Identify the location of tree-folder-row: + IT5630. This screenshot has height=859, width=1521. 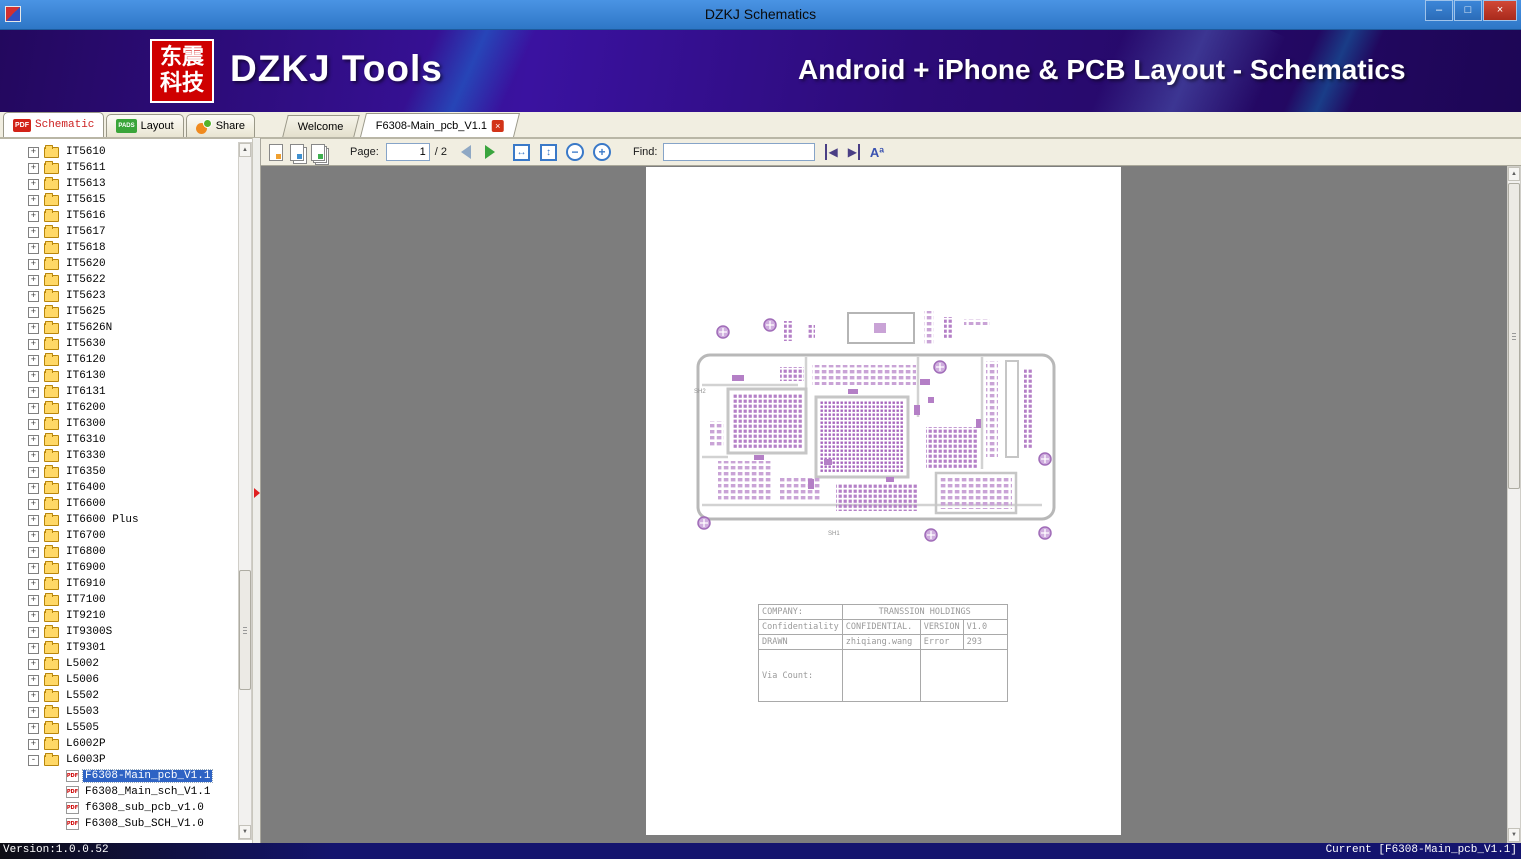
(119, 344).